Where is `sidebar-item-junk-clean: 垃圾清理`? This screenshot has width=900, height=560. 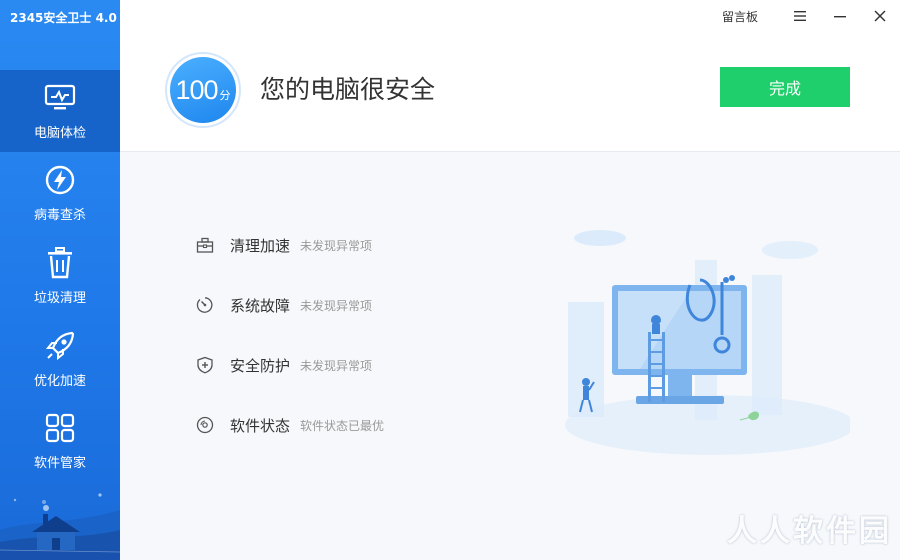 sidebar-item-junk-clean: 垃圾清理 is located at coordinates (60, 276).